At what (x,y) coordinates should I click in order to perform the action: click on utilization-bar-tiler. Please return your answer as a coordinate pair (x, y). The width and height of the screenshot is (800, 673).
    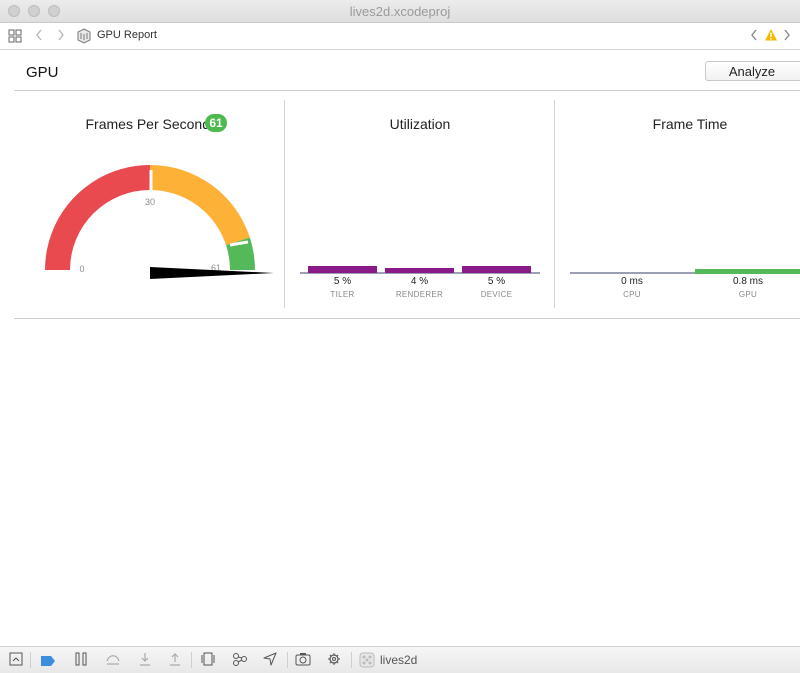
    Looking at the image, I should click on (342, 269).